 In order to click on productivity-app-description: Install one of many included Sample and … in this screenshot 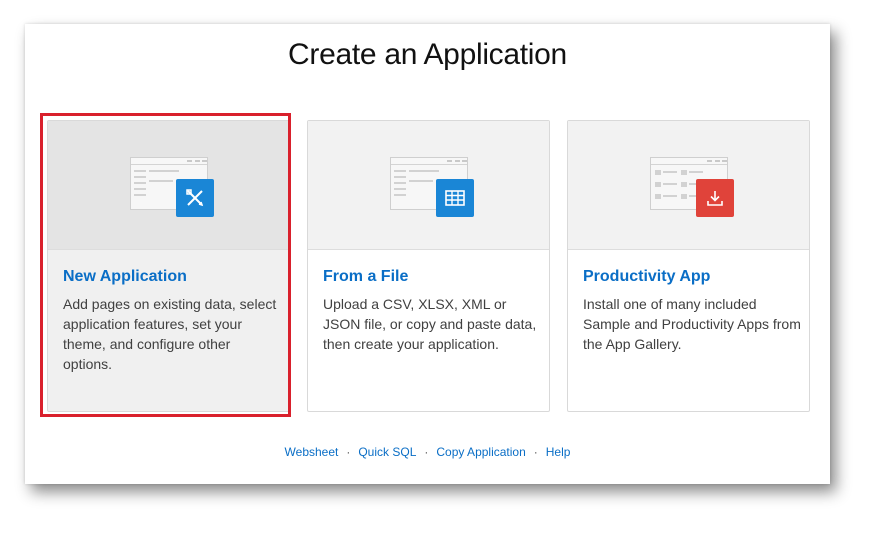, I will do `click(692, 324)`.